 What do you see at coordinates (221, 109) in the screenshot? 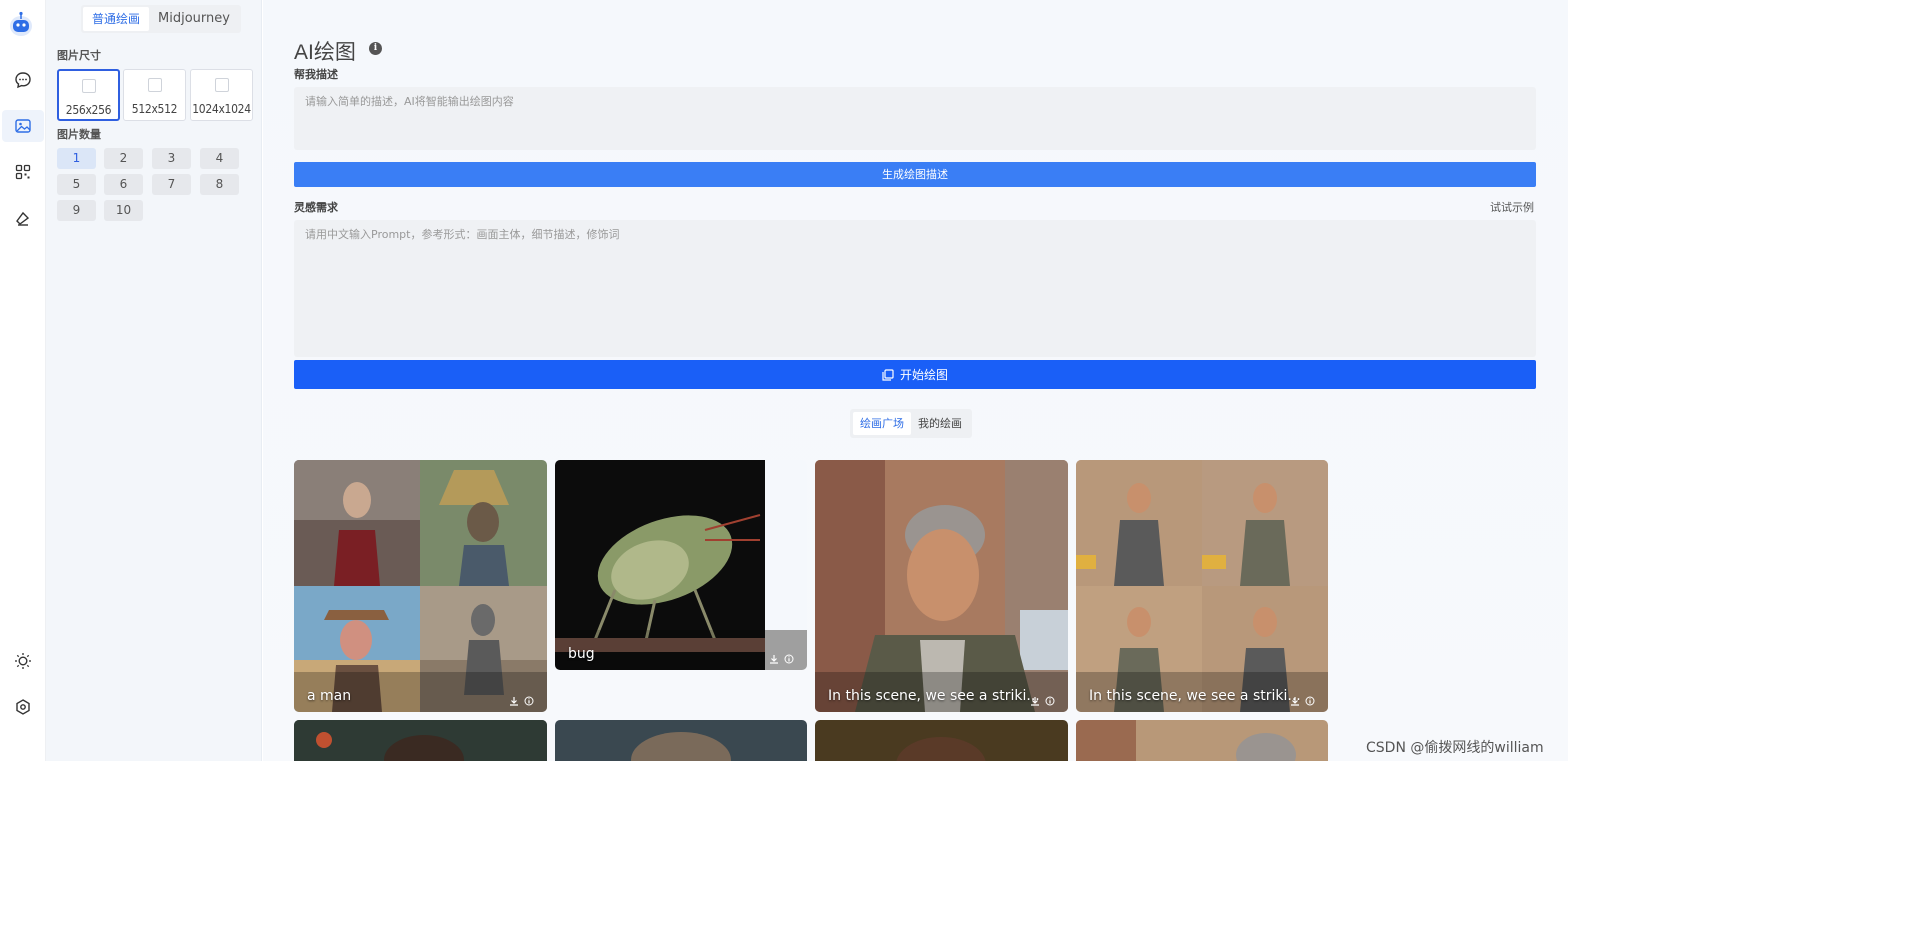
I see `size-option-label: 1024x1024` at bounding box center [221, 109].